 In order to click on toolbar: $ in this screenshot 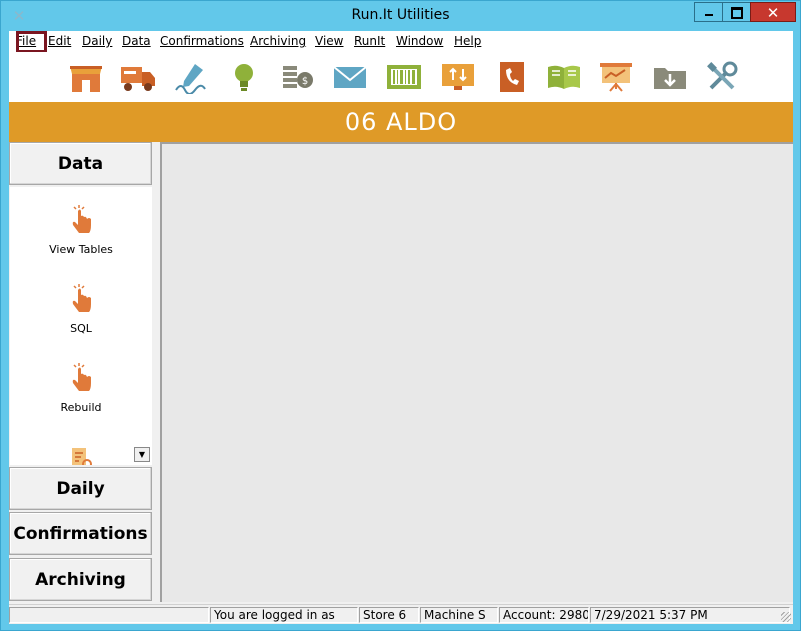, I will do `click(401, 77)`.